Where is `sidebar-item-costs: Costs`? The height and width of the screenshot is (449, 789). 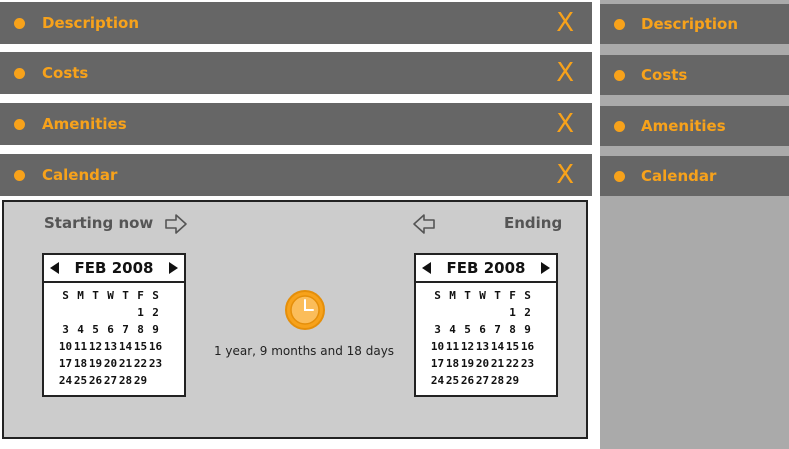 sidebar-item-costs: Costs is located at coordinates (694, 75).